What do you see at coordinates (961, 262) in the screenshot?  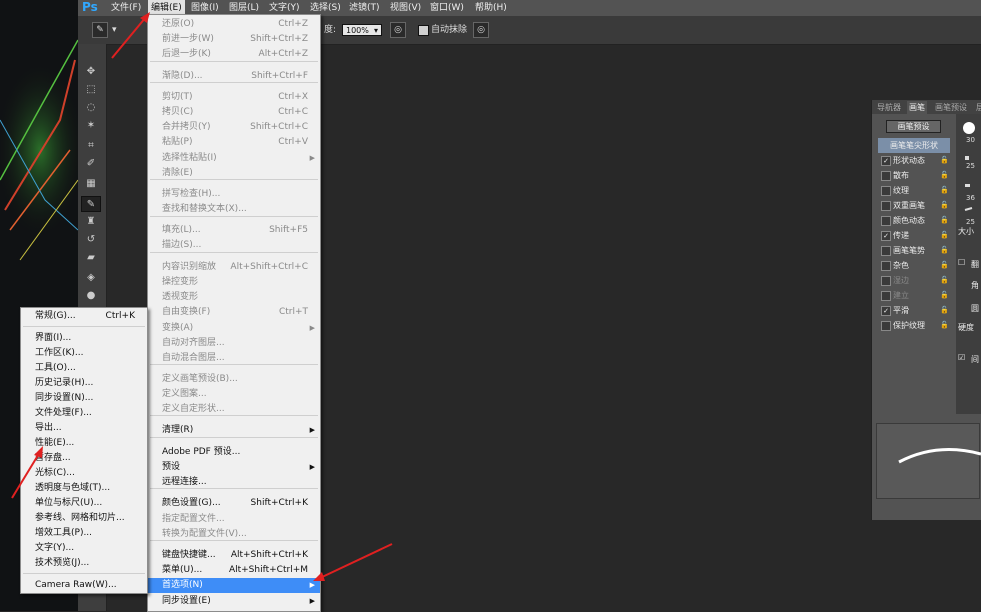 I see `flip-checkbox-icon: ☐` at bounding box center [961, 262].